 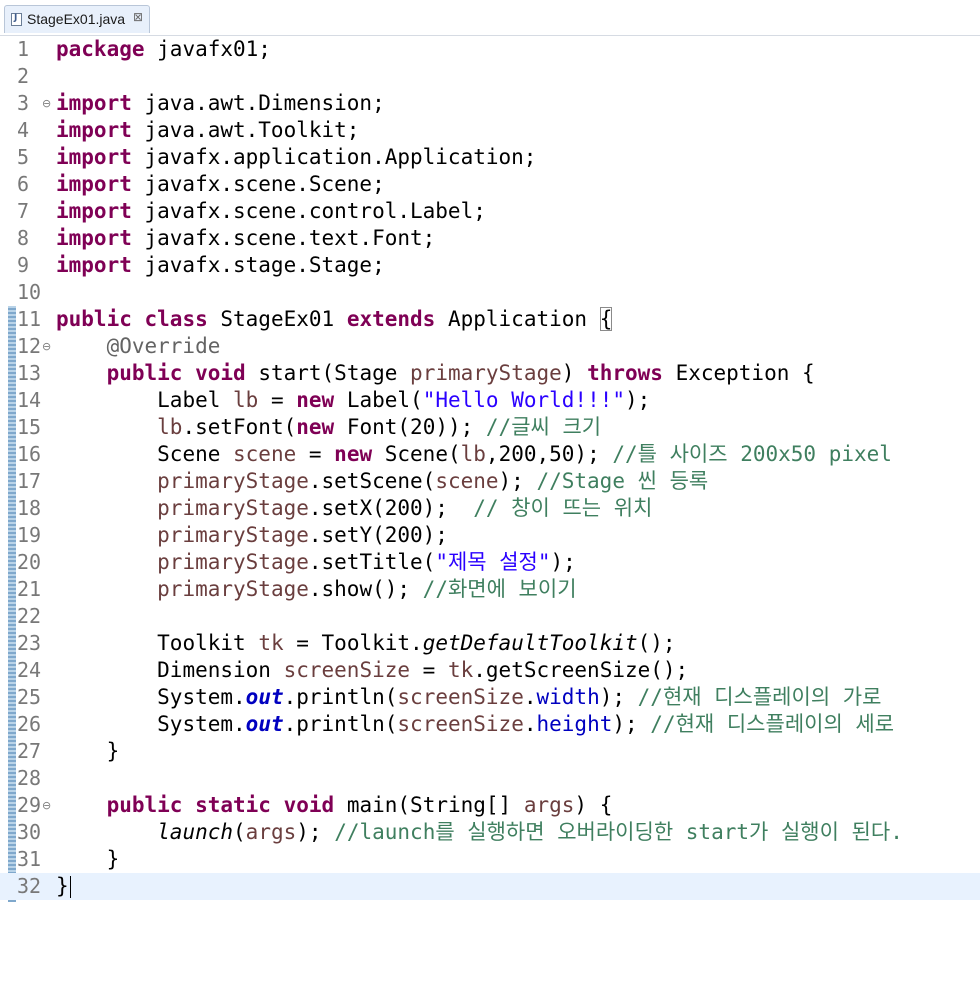 I want to click on code-text: Toolkit, so click(x=208, y=643).